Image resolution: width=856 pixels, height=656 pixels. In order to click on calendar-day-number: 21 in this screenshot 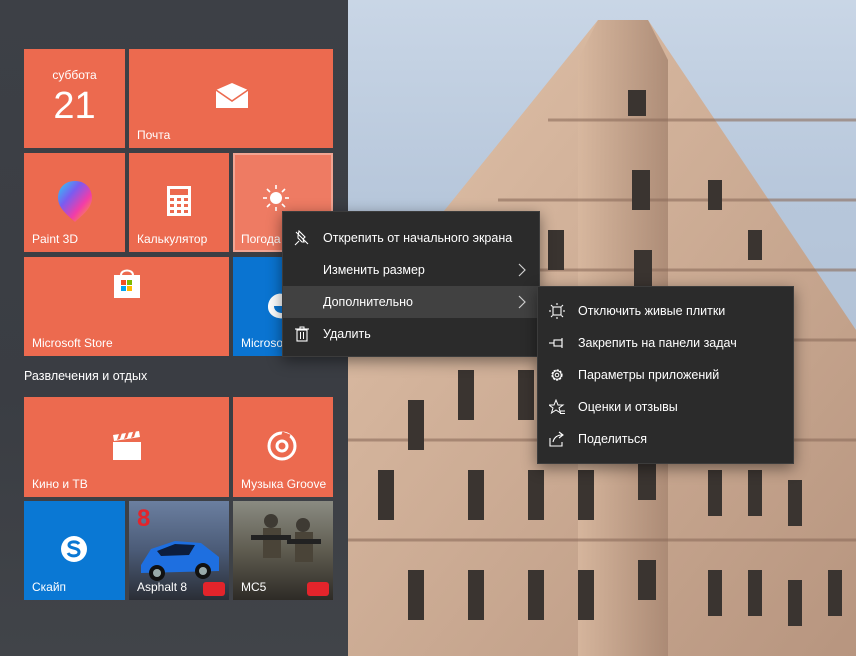, I will do `click(74, 106)`.